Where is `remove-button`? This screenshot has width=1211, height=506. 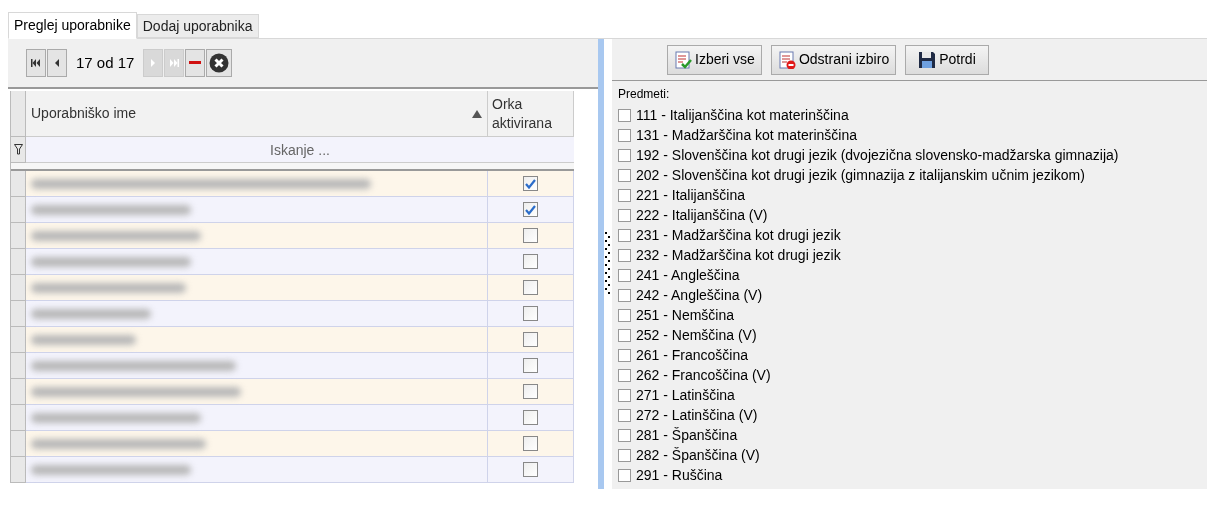
remove-button is located at coordinates (195, 63).